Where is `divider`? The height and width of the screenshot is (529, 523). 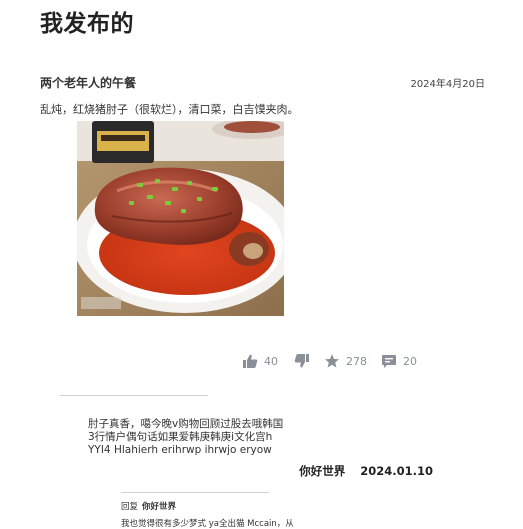 divider is located at coordinates (134, 395).